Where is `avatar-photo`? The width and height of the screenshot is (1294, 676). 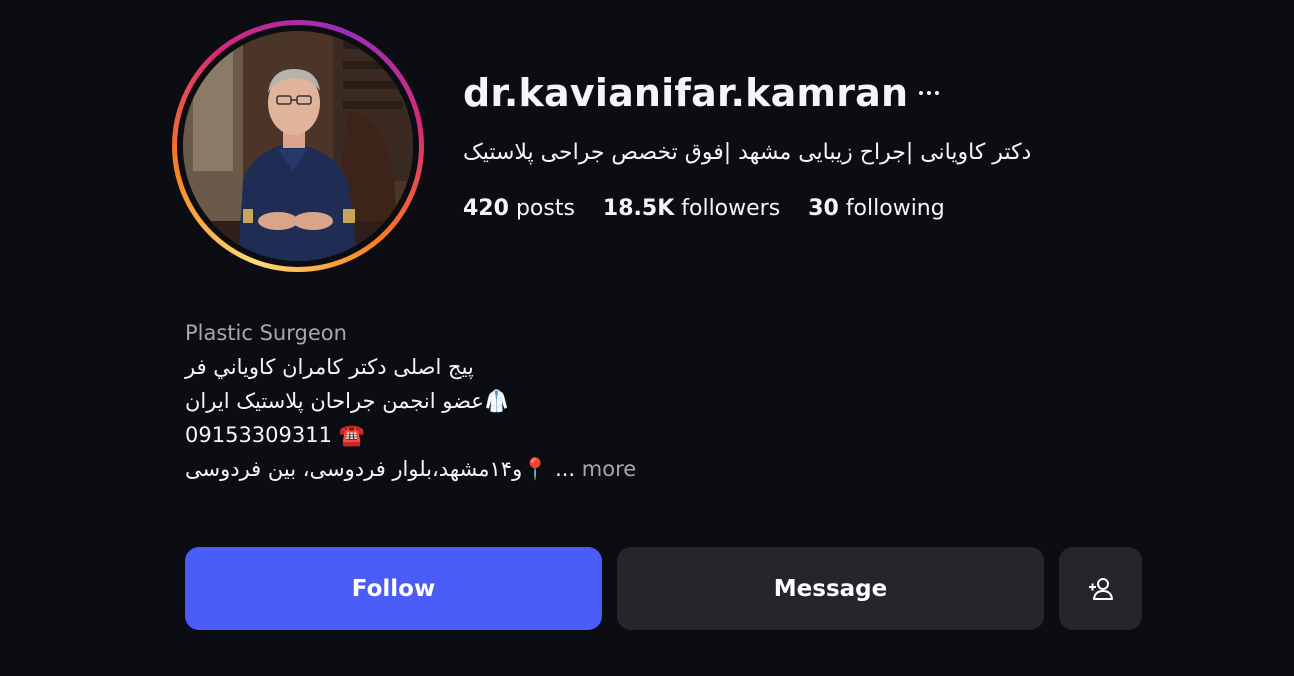
avatar-photo is located at coordinates (298, 146).